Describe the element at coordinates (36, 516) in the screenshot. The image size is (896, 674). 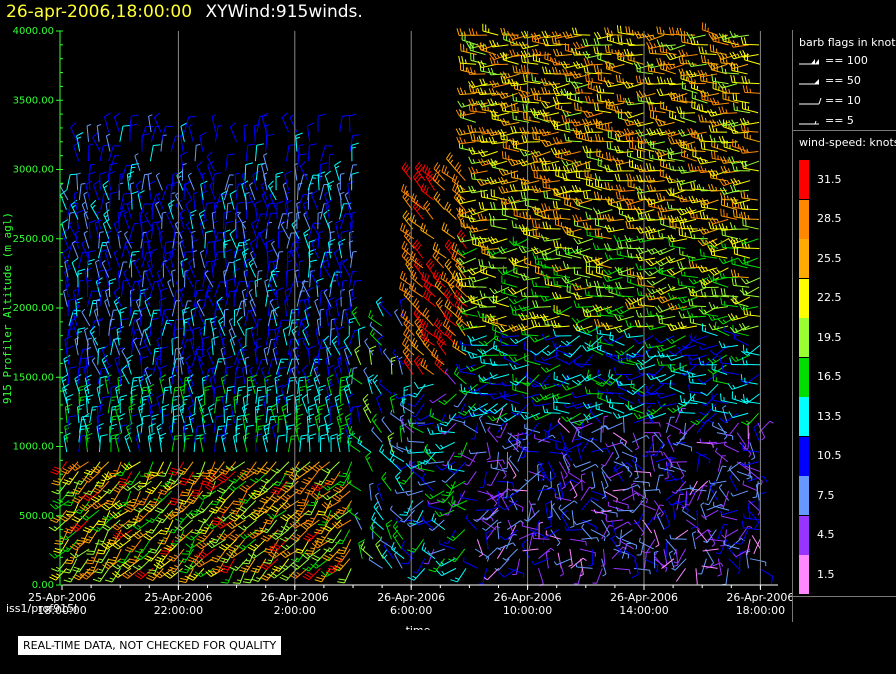
I see `y-tick-label: 500.00` at that location.